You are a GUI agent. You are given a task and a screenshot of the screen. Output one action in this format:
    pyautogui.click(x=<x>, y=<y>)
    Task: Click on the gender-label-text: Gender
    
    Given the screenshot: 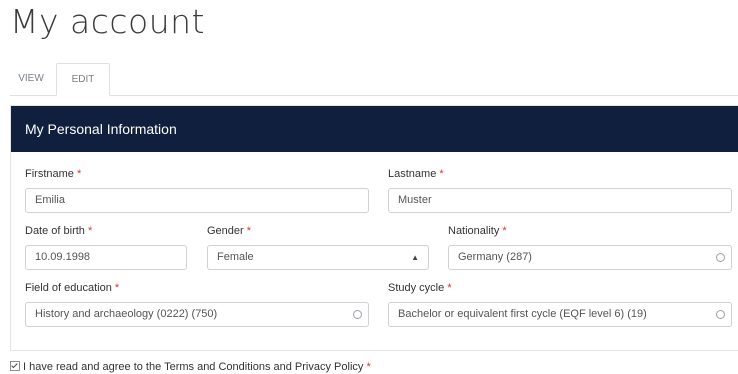 What is the action you would take?
    pyautogui.click(x=225, y=231)
    